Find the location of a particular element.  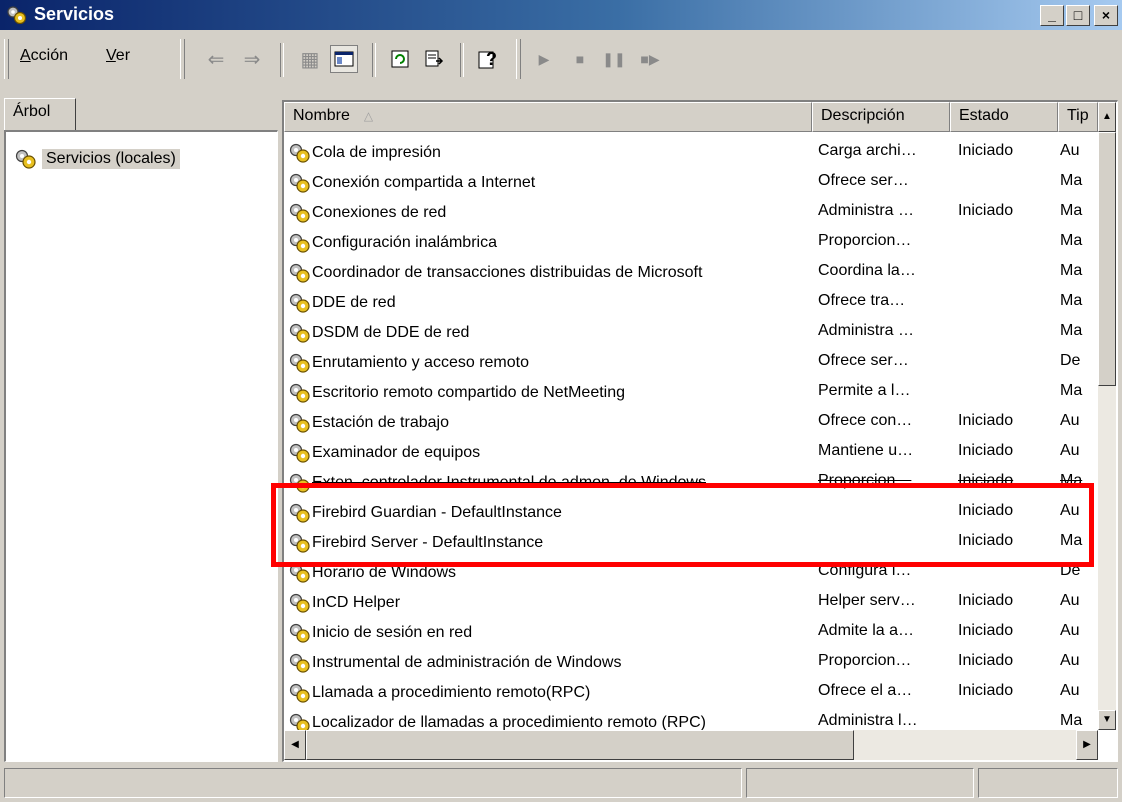

menu-accion-mnemonic: A is located at coordinates (25, 55).